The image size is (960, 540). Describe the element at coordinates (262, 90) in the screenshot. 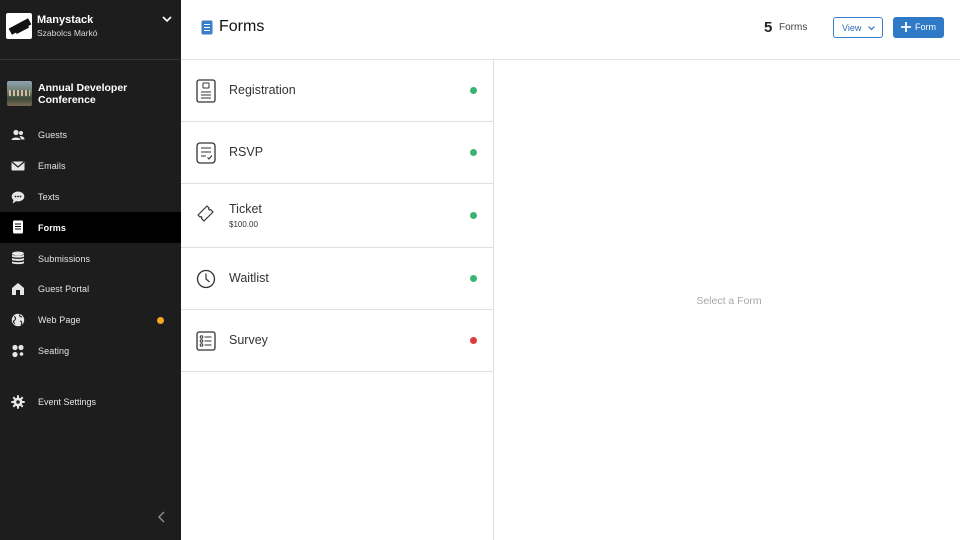

I see `form-name: Registration` at that location.